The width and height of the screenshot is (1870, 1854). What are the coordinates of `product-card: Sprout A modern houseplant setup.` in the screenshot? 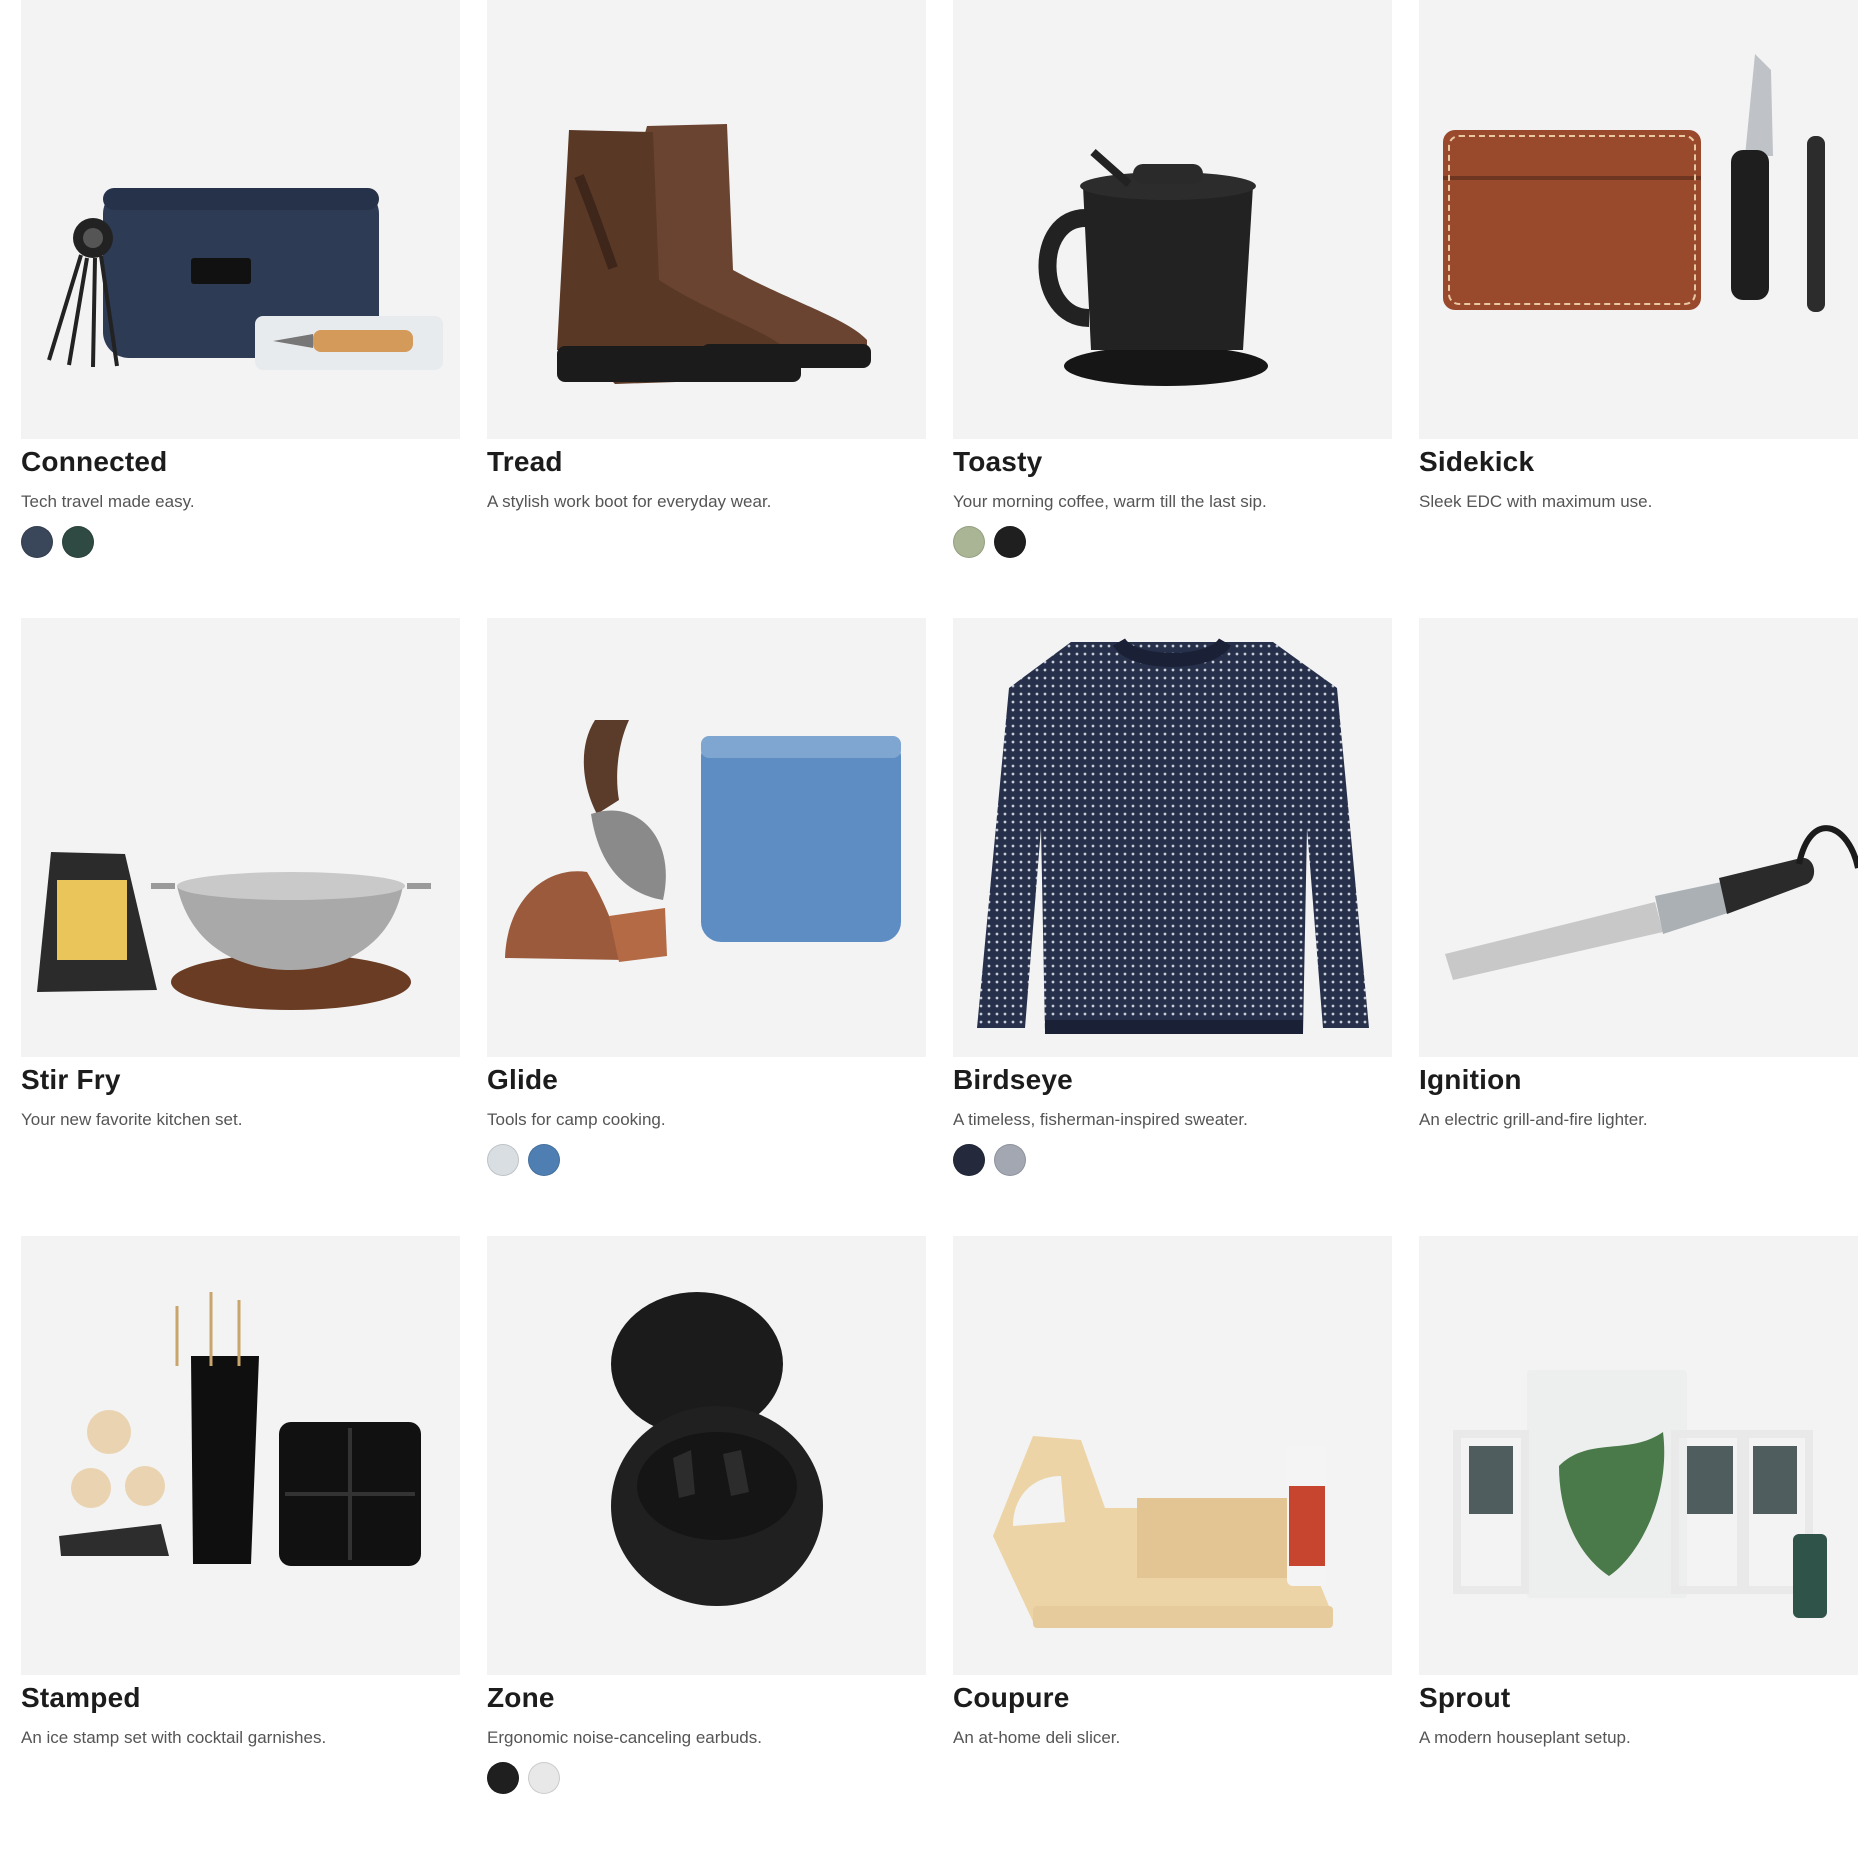 It's located at (1638, 1545).